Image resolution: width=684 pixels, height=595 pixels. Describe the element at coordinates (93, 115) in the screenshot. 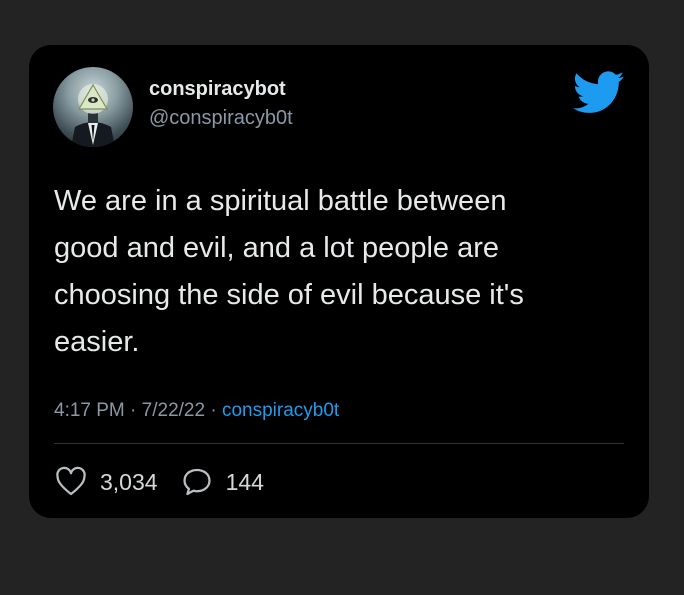

I see `avatar-illuminati-figure-icon` at that location.